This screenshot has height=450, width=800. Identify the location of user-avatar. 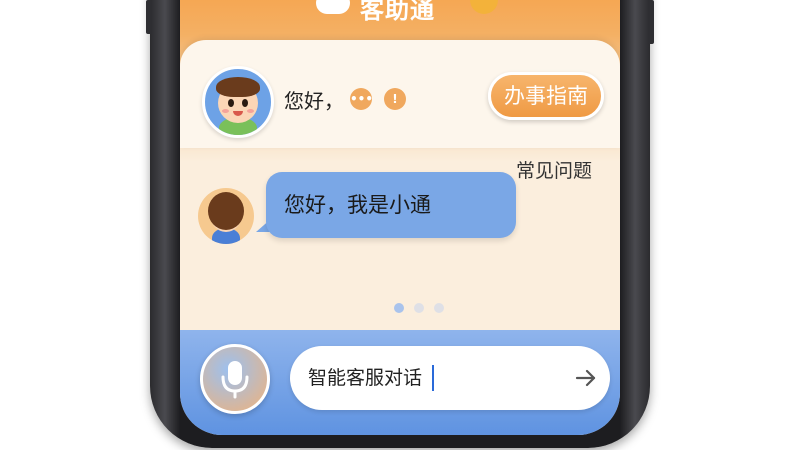
(226, 216).